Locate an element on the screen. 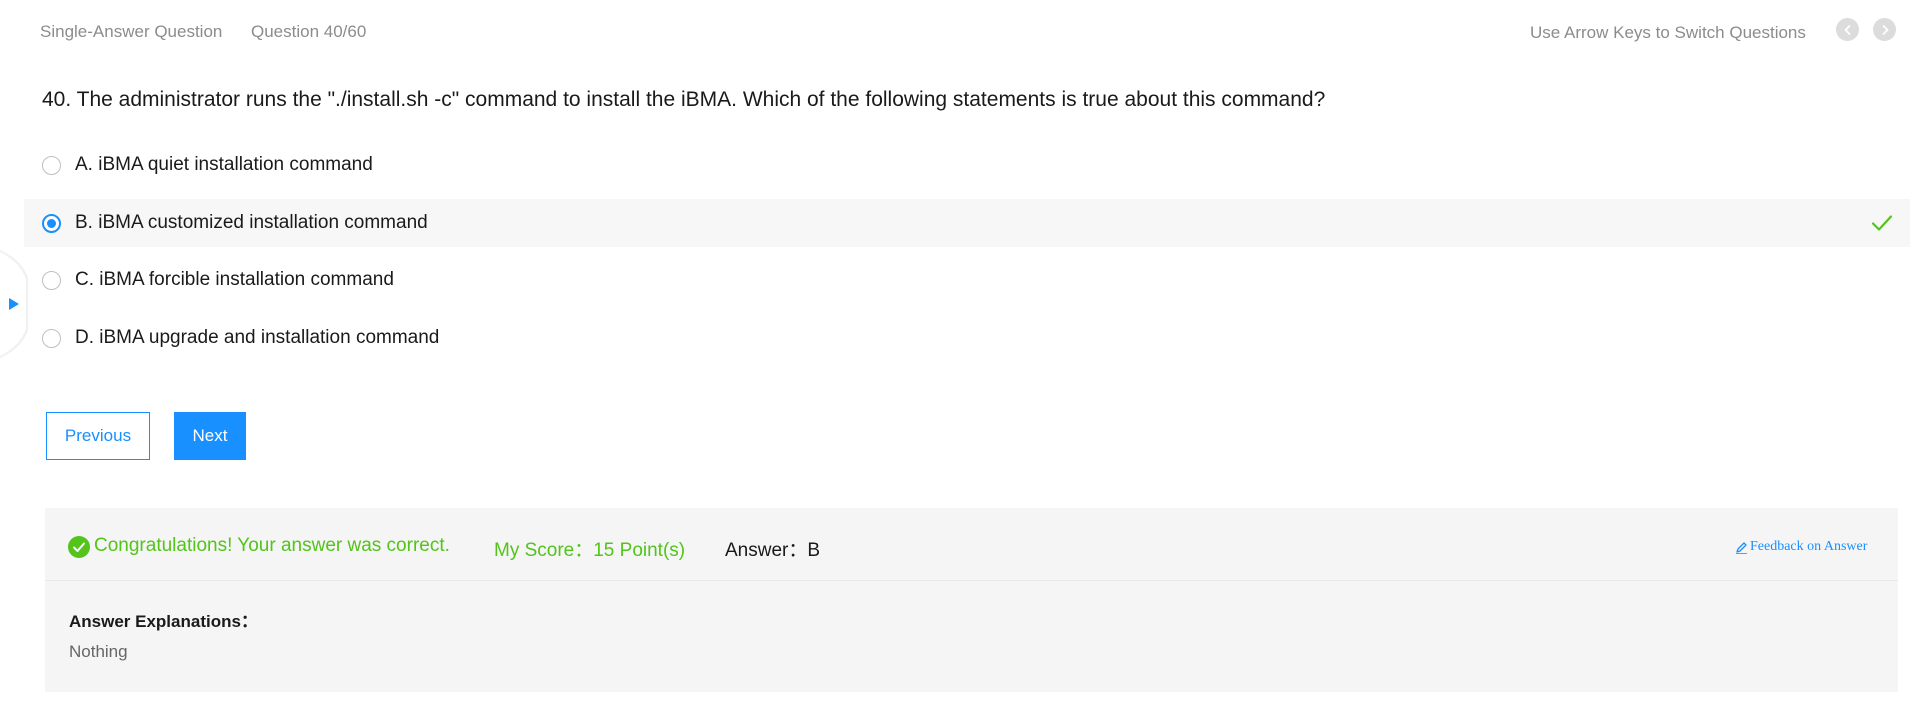  explanation-title: Answer Explanations： is located at coordinates (163, 621).